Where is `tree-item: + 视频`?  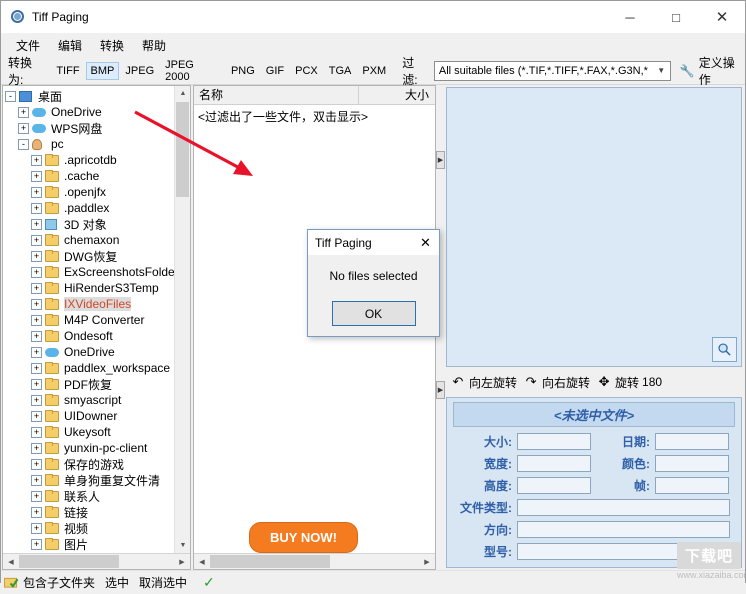 tree-item: + 视频 is located at coordinates (96, 528).